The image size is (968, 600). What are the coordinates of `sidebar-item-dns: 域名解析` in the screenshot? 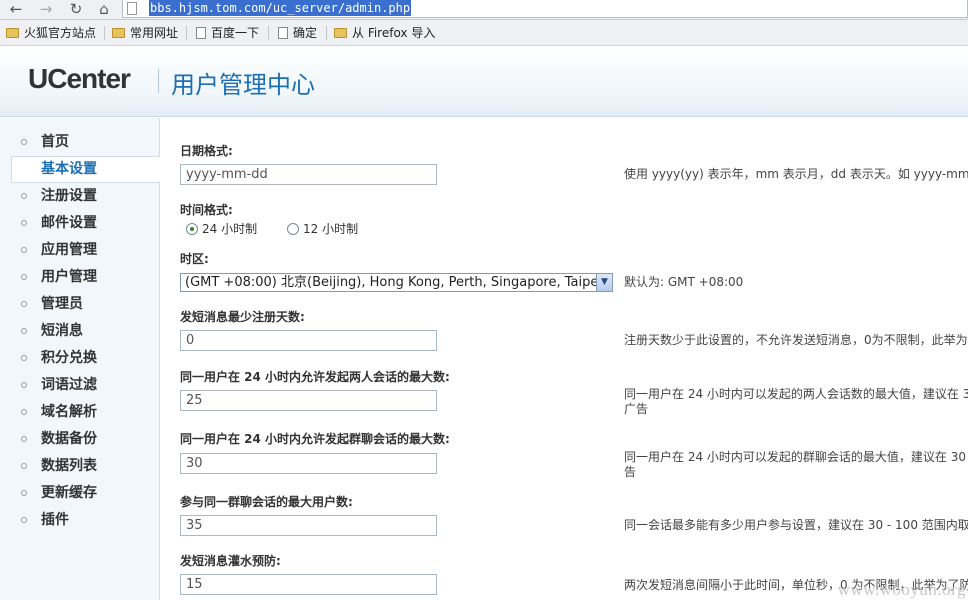 It's located at (80, 412).